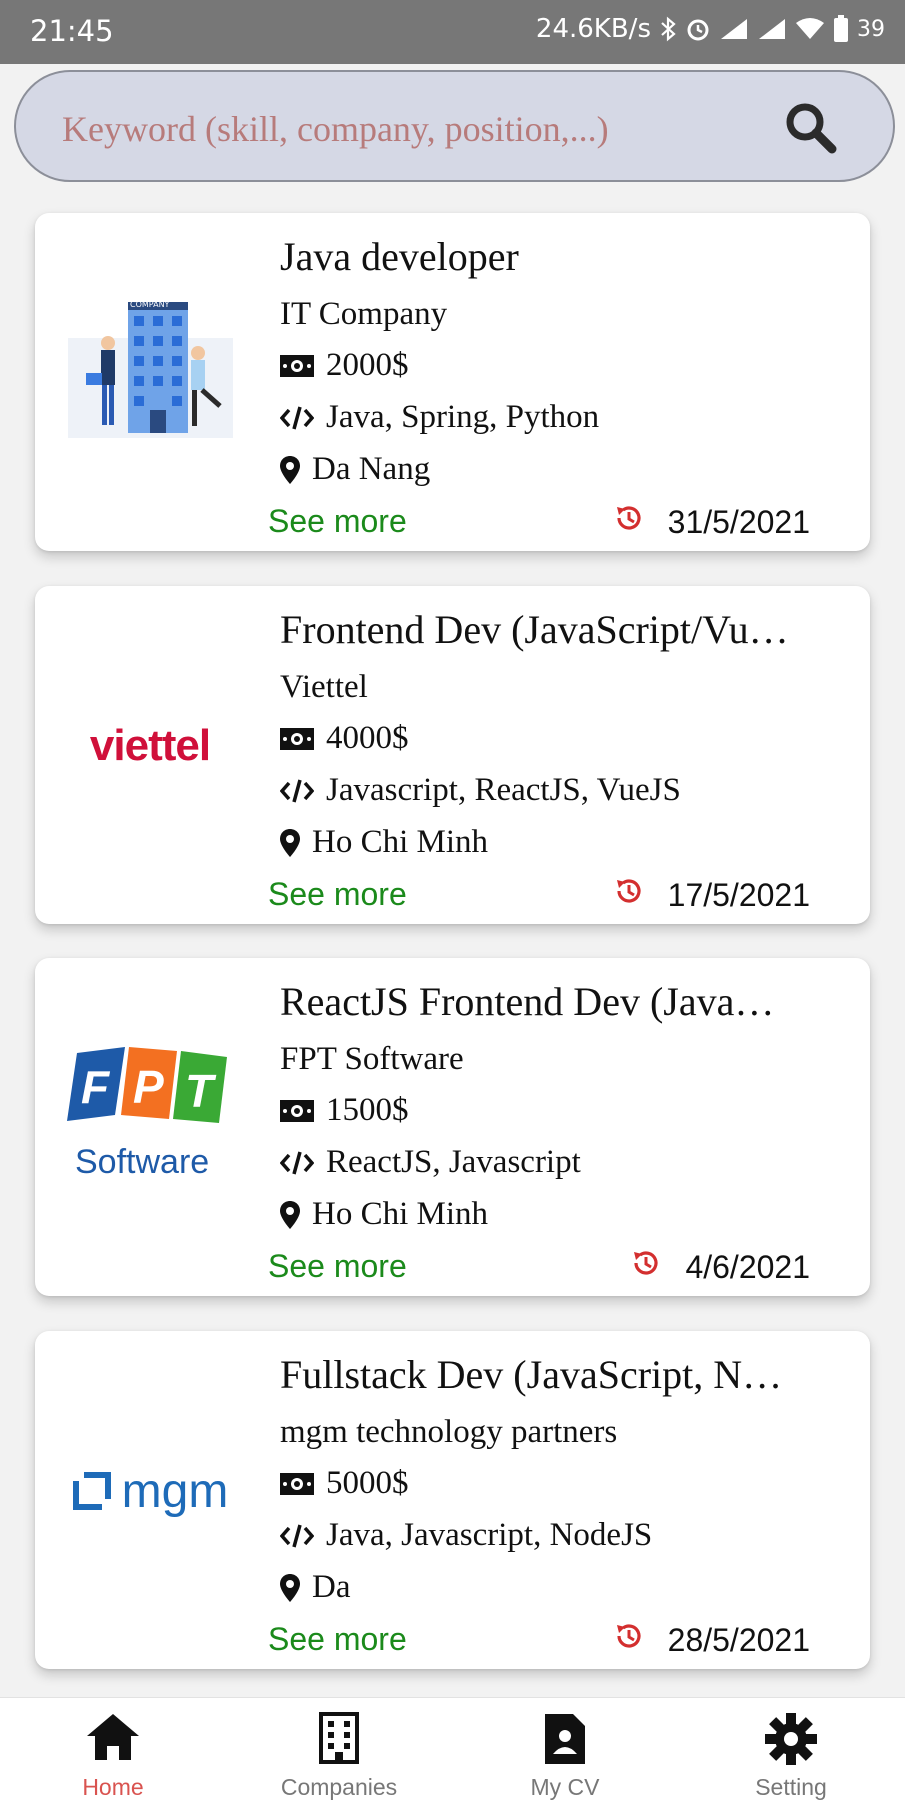 The image size is (905, 1810). I want to click on date-value: 31/5/2021, so click(738, 521).